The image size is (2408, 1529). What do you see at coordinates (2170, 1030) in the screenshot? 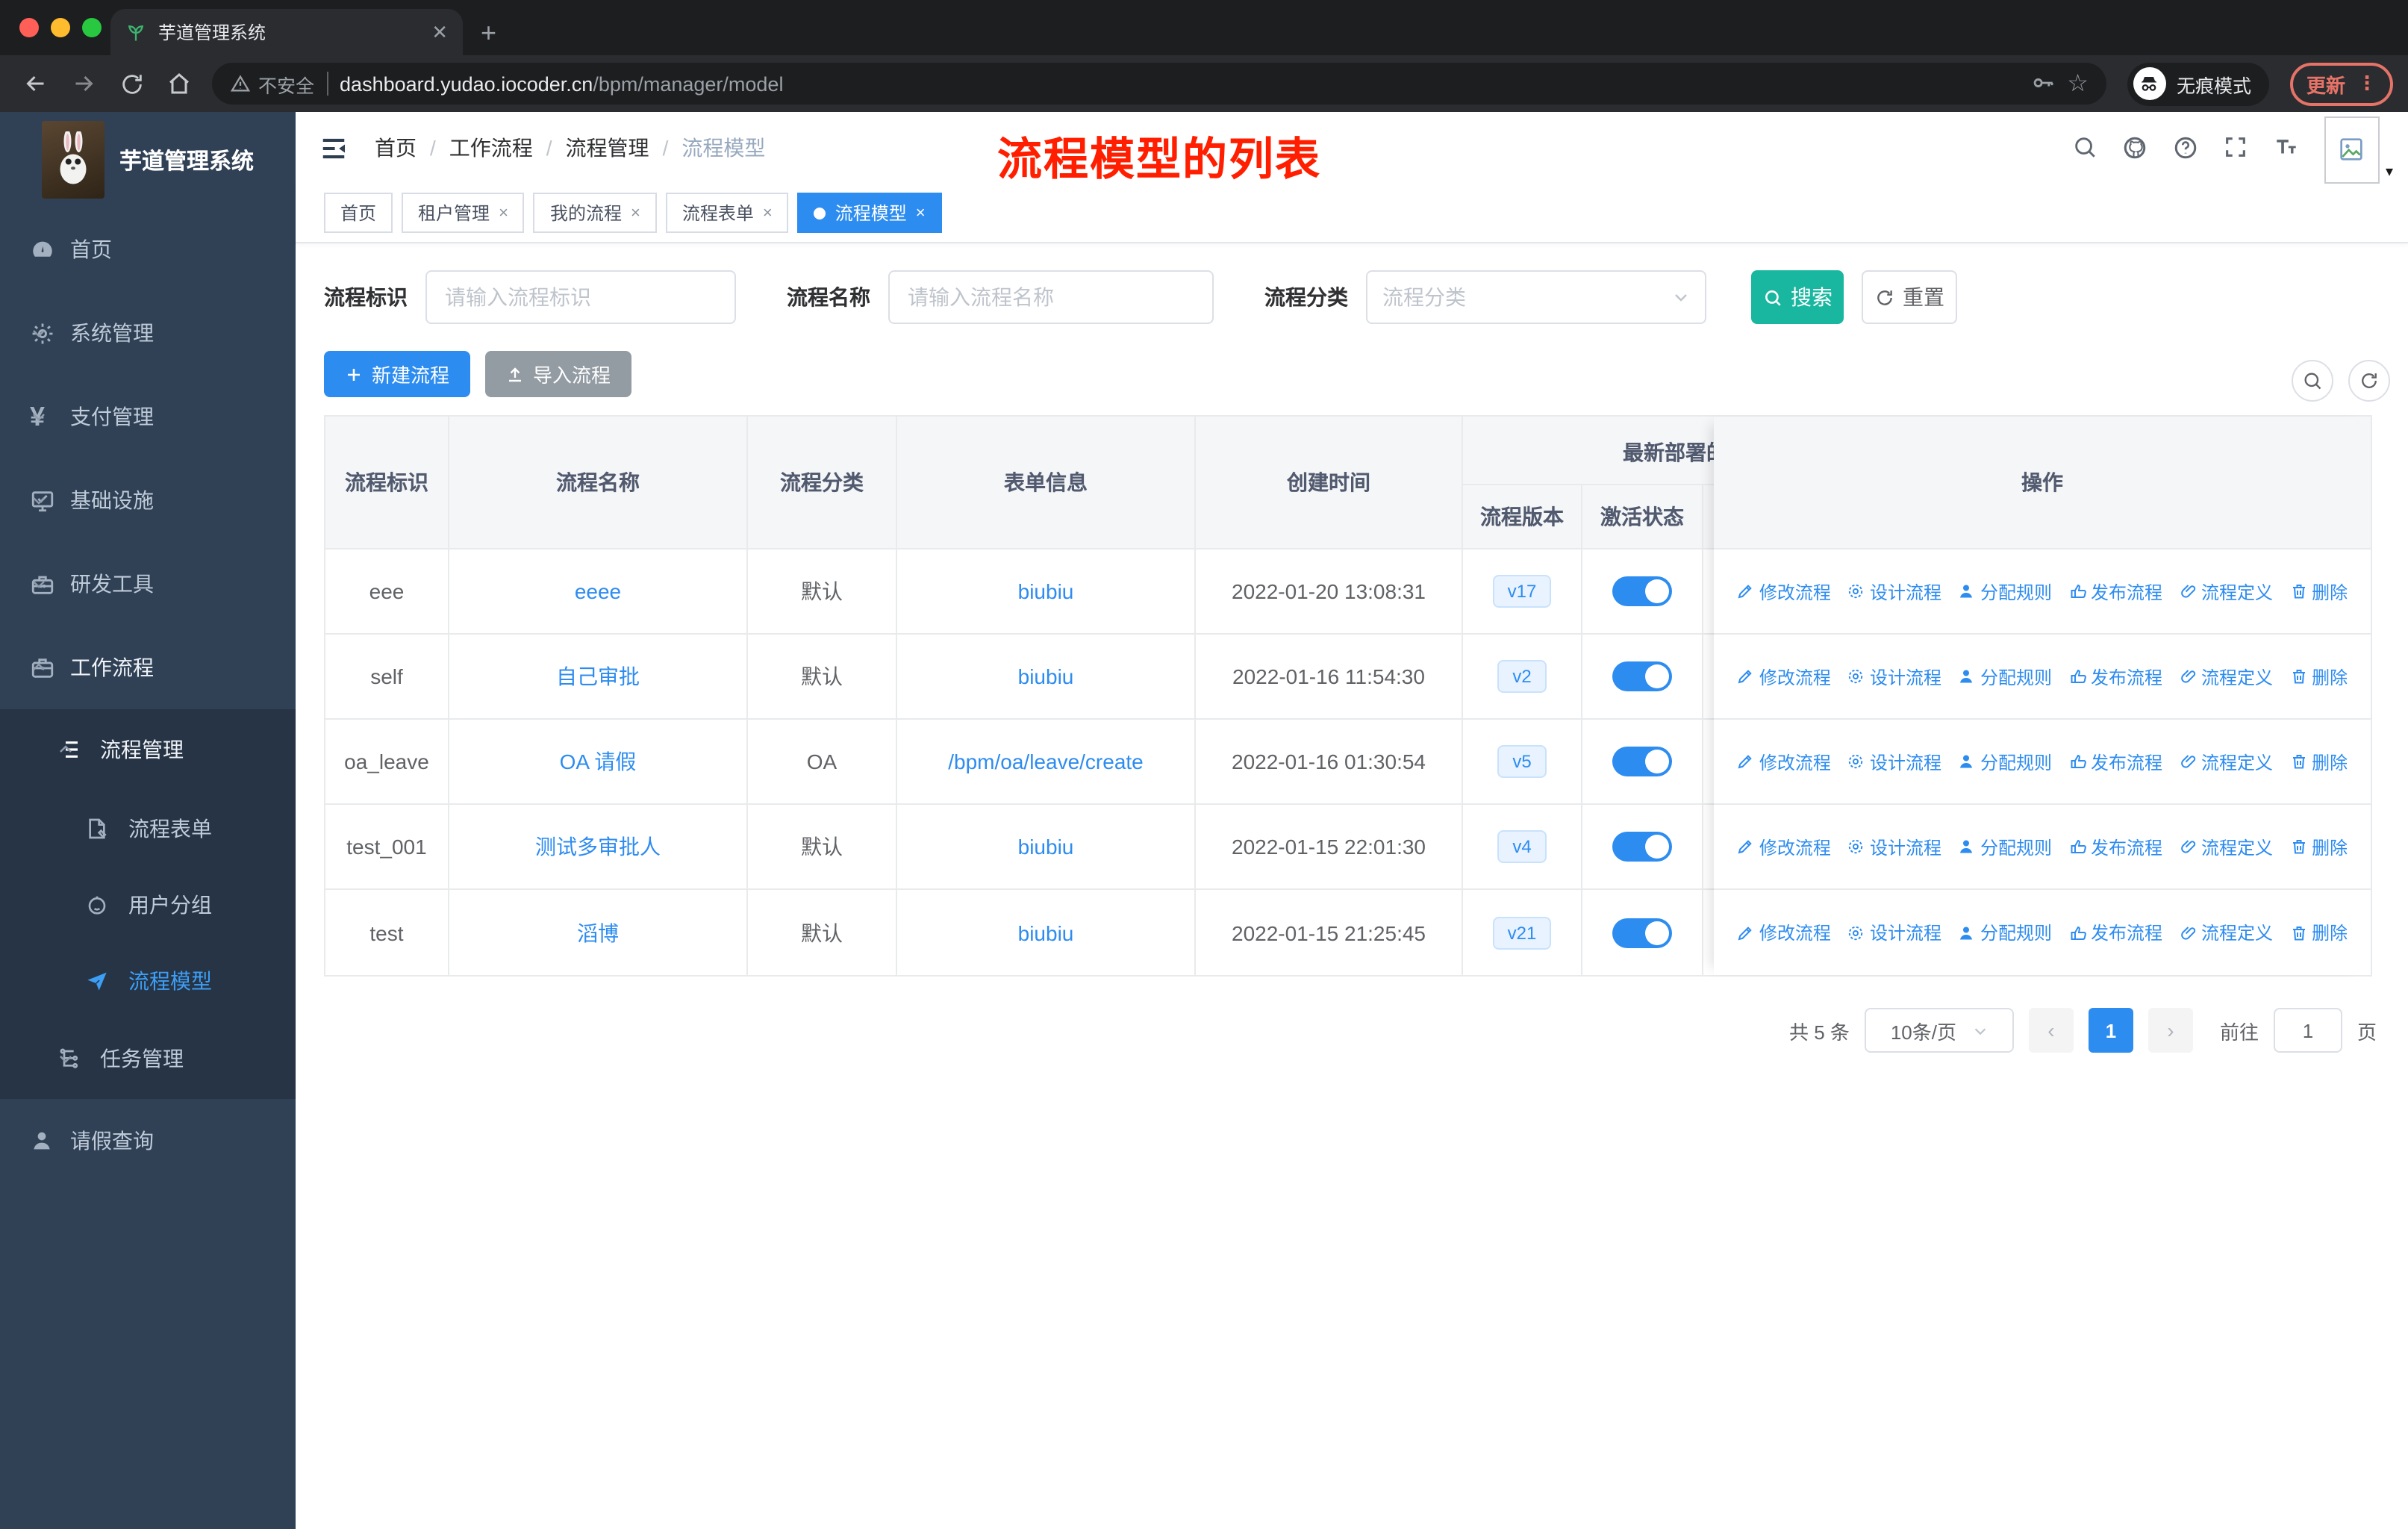
I see `next-page-button: ›` at bounding box center [2170, 1030].